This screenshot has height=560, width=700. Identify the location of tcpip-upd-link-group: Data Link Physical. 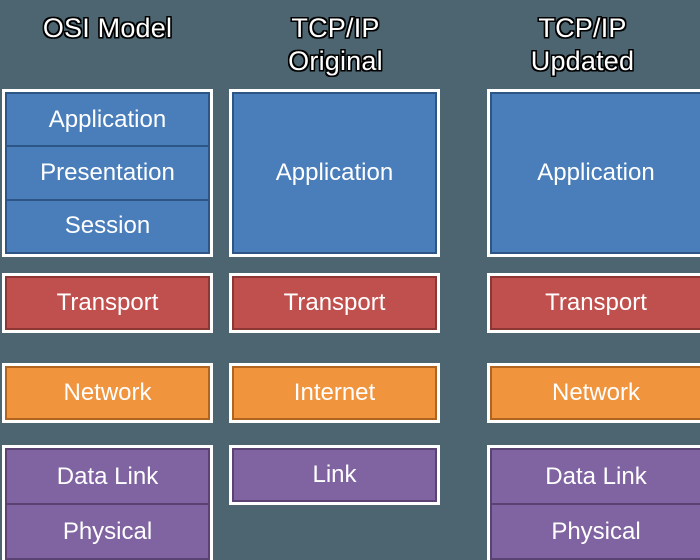
(593, 502).